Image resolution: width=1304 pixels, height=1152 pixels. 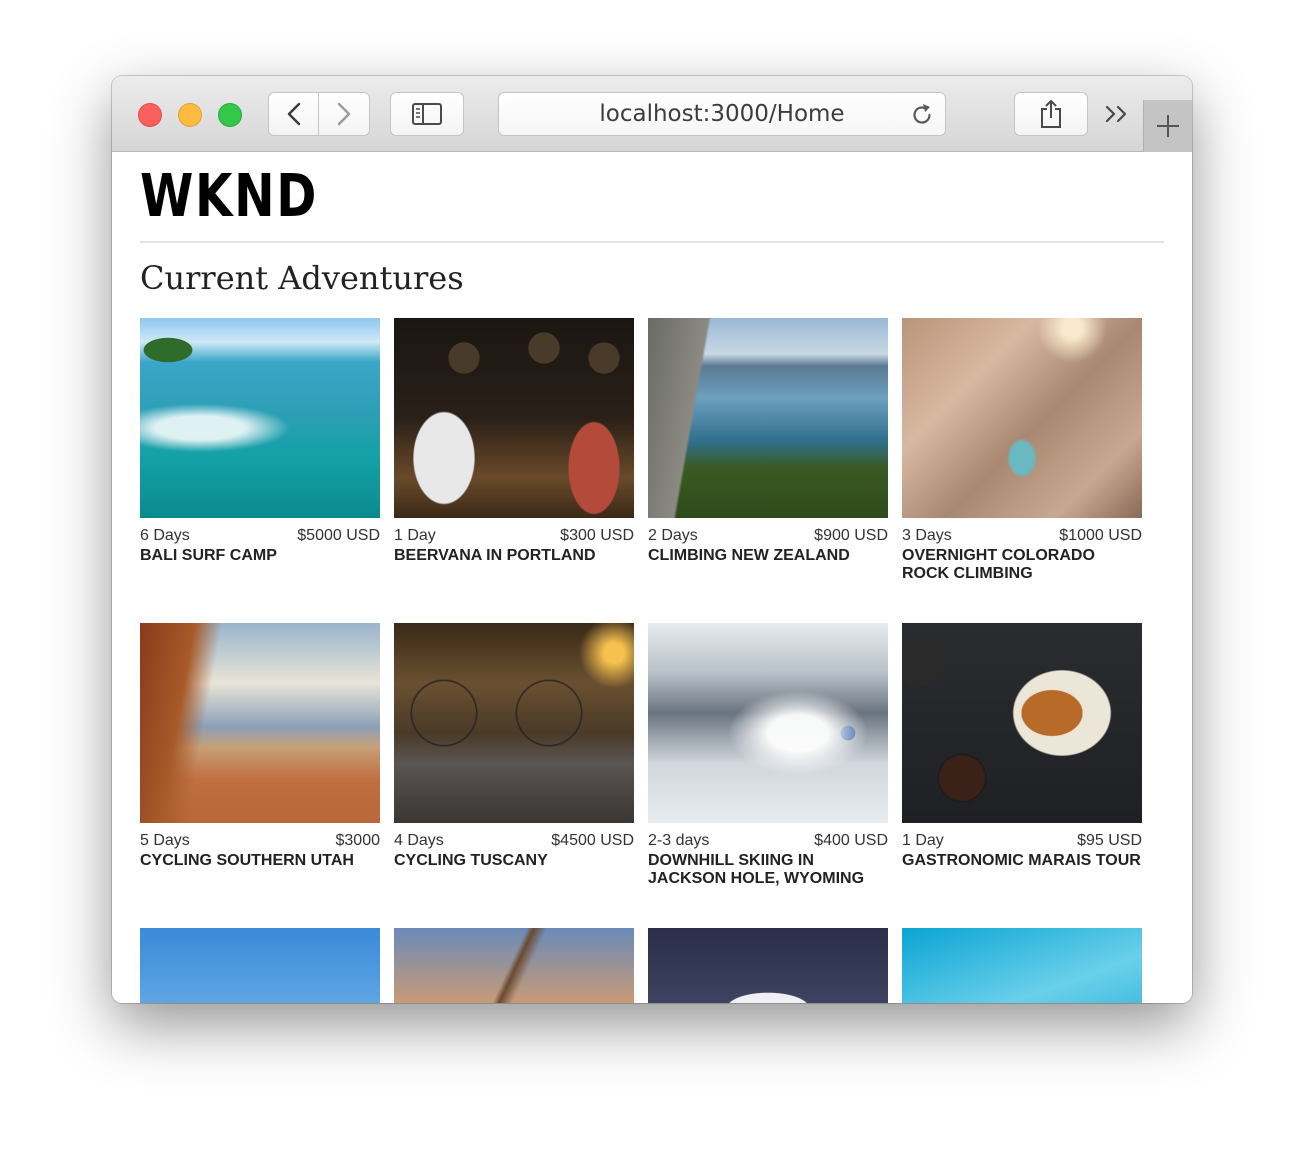 What do you see at coordinates (514, 556) in the screenshot?
I see `adventure-title: BEERVANA IN PORTLAND` at bounding box center [514, 556].